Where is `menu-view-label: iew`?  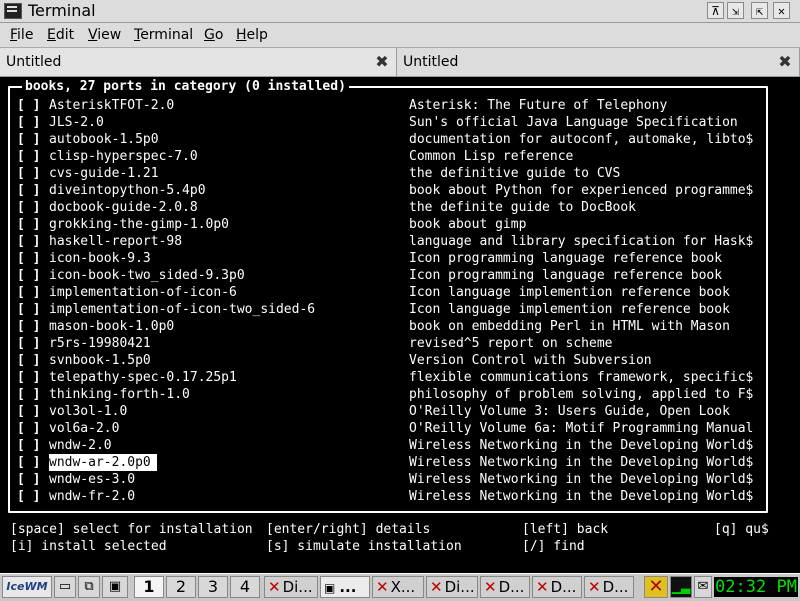 menu-view-label: iew is located at coordinates (109, 35).